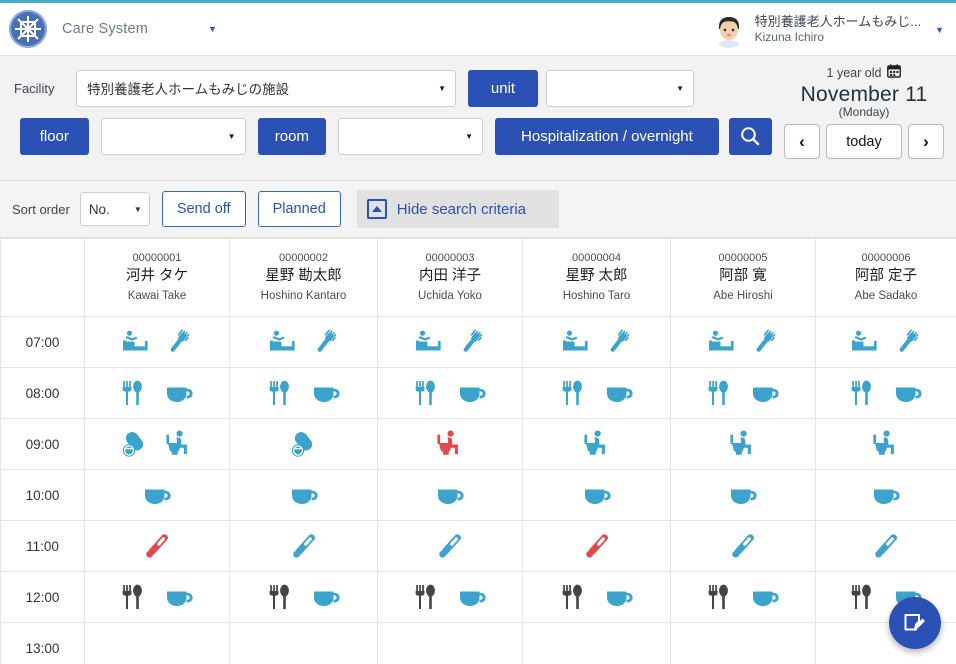 The width and height of the screenshot is (956, 664). I want to click on sort-order-select: No. ▼, so click(114, 209).